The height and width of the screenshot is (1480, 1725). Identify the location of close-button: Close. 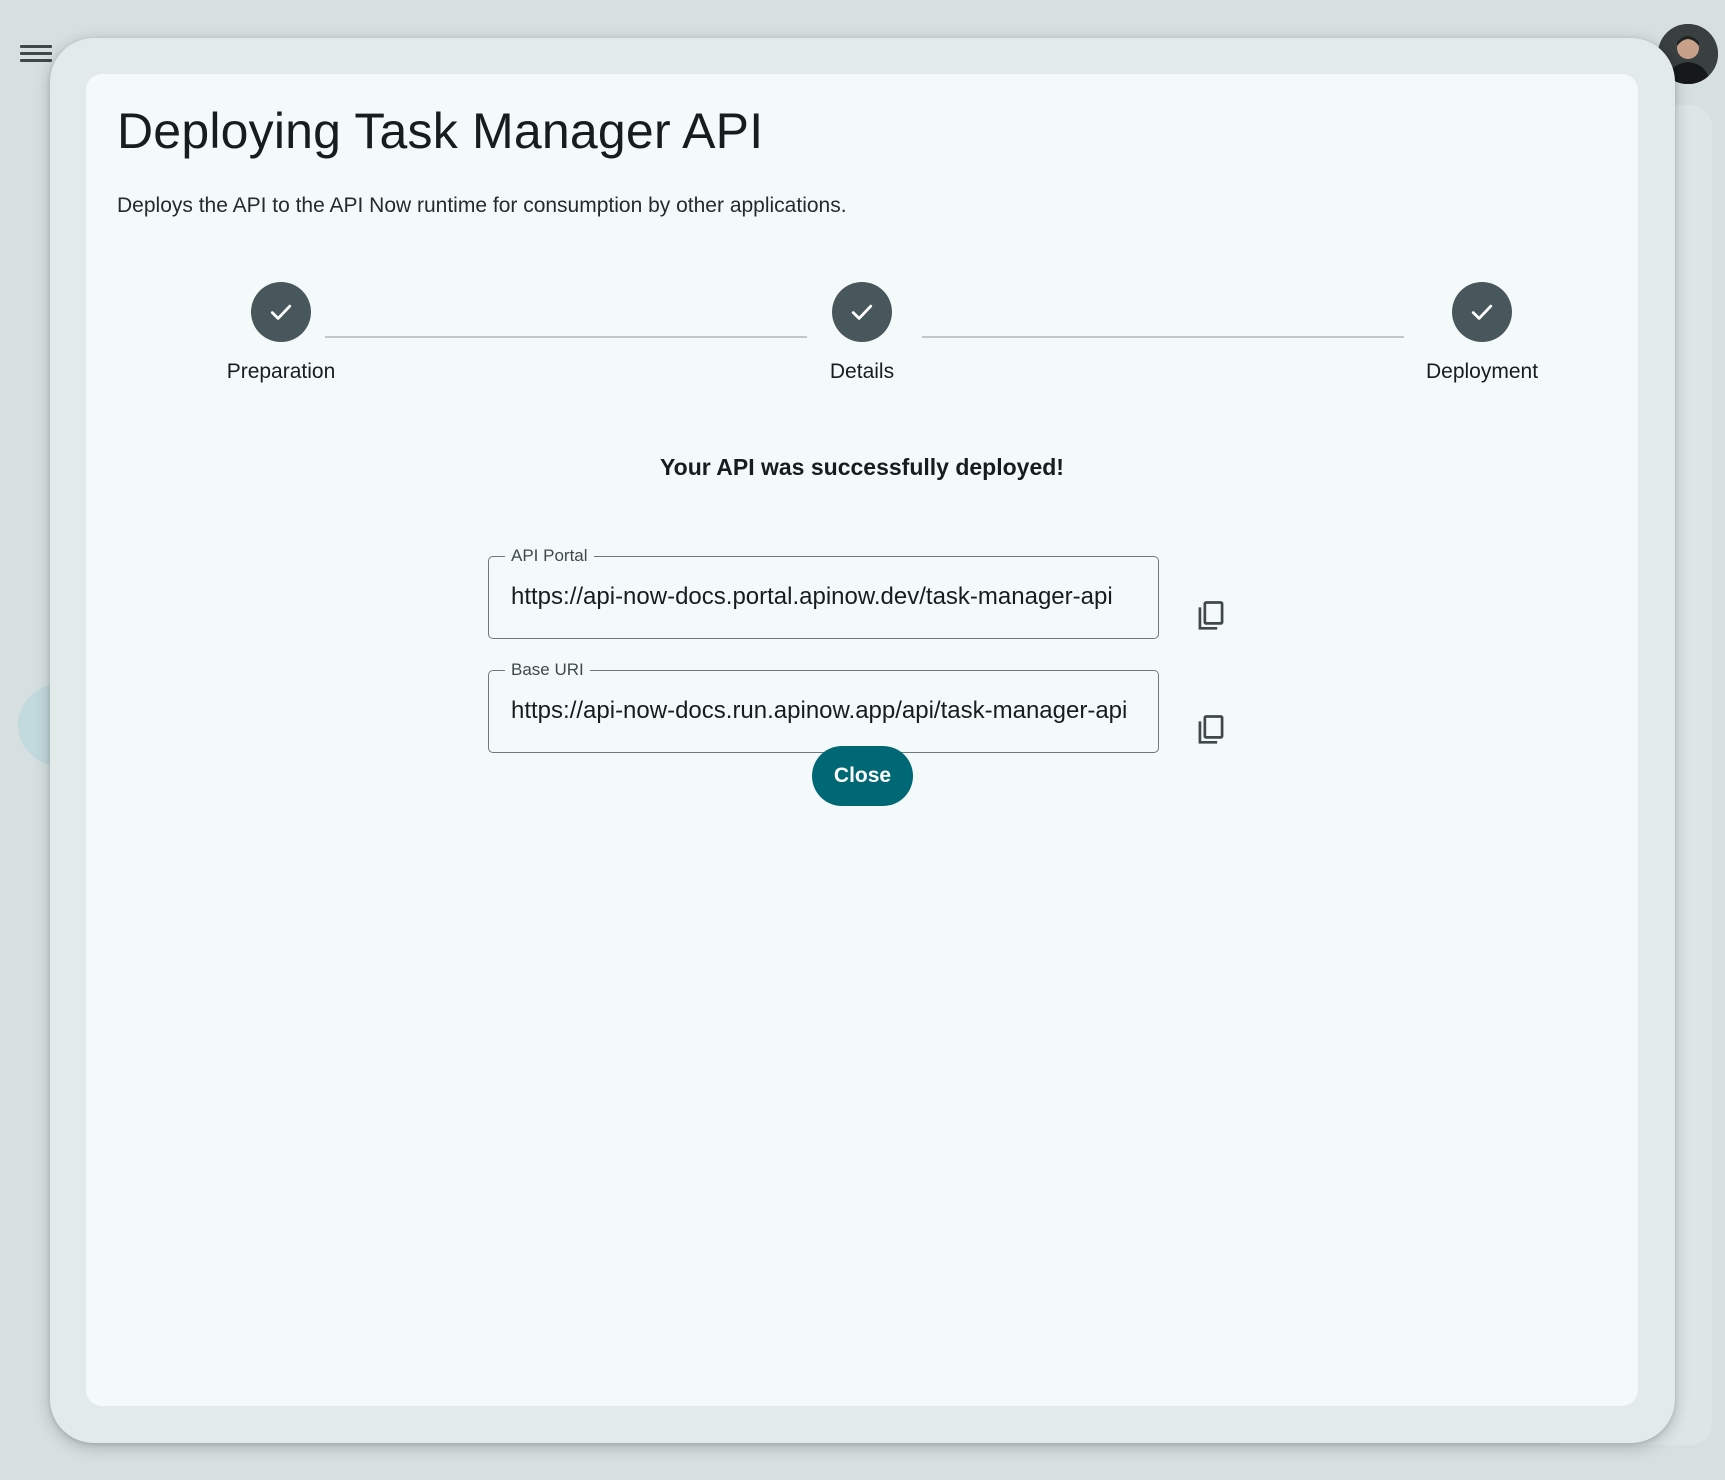
(862, 776).